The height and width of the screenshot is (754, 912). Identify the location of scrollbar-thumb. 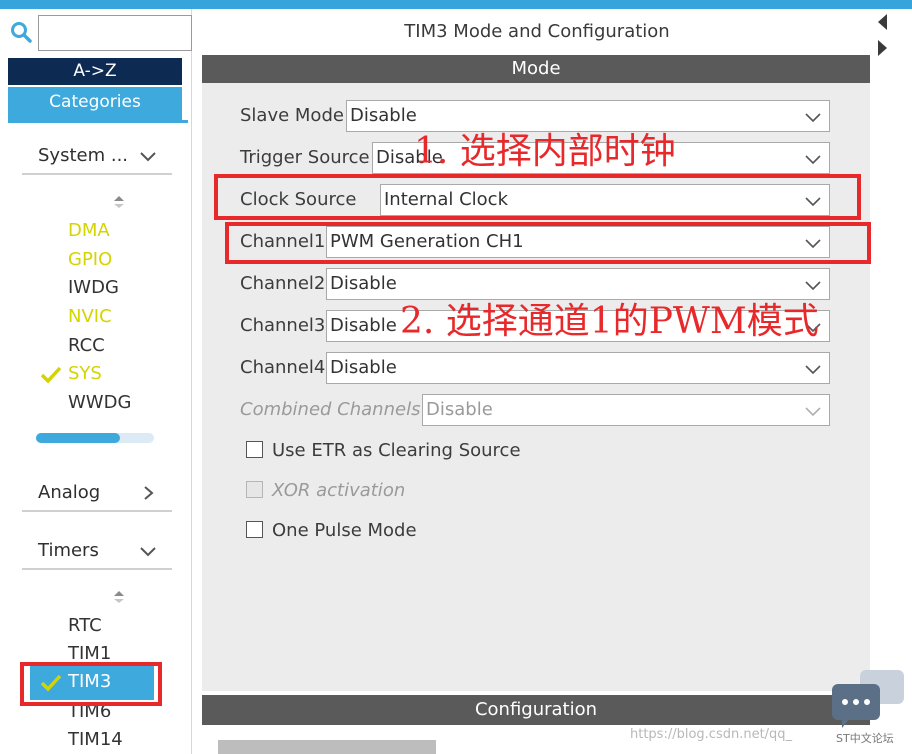
(78, 438).